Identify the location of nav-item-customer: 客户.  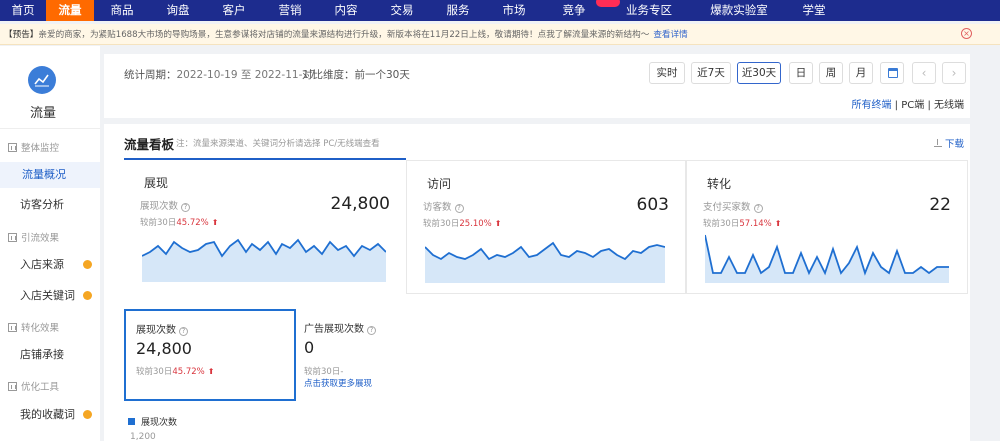
(234, 10).